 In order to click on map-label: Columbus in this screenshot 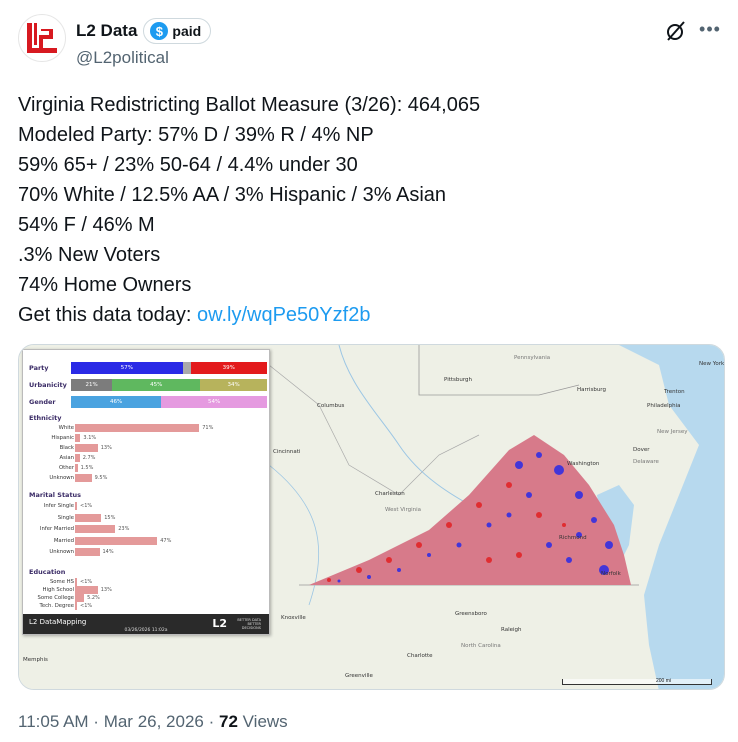, I will do `click(331, 406)`.